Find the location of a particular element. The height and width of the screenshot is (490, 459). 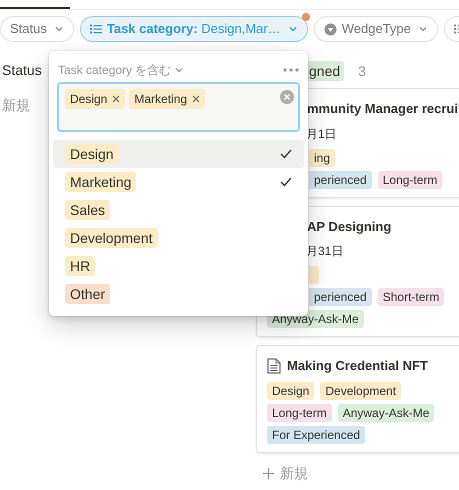

option-item: Marketing is located at coordinates (178, 182).